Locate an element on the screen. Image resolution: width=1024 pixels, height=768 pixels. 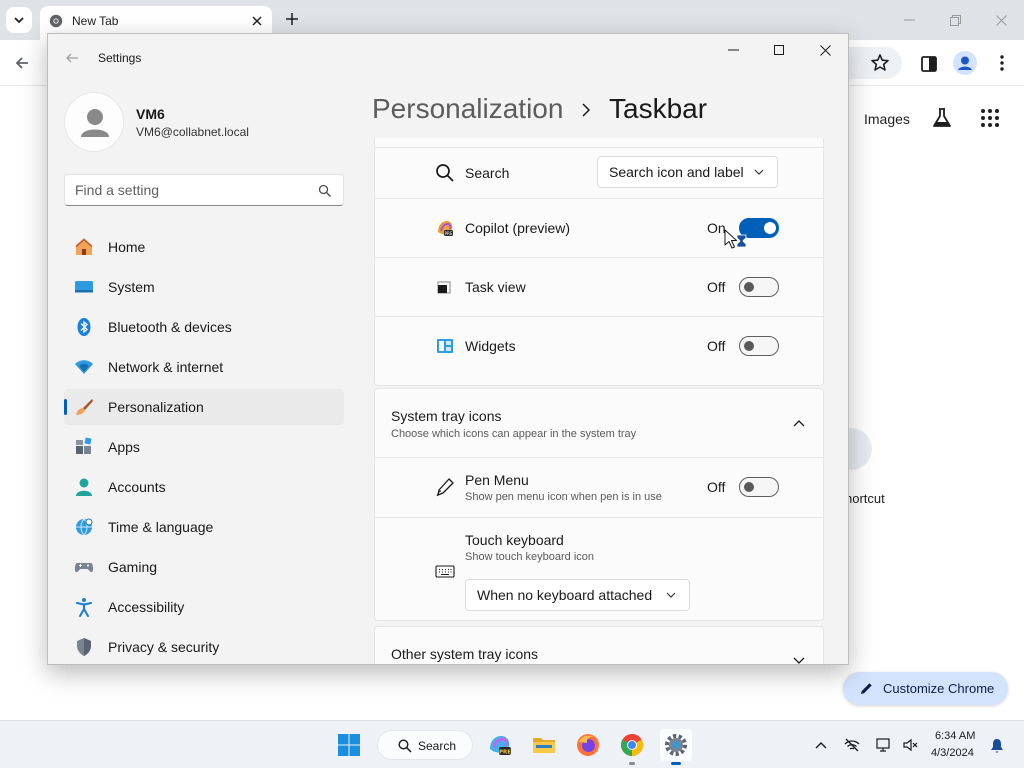
breadcrumb-parent: Personalization is located at coordinates (467, 109).